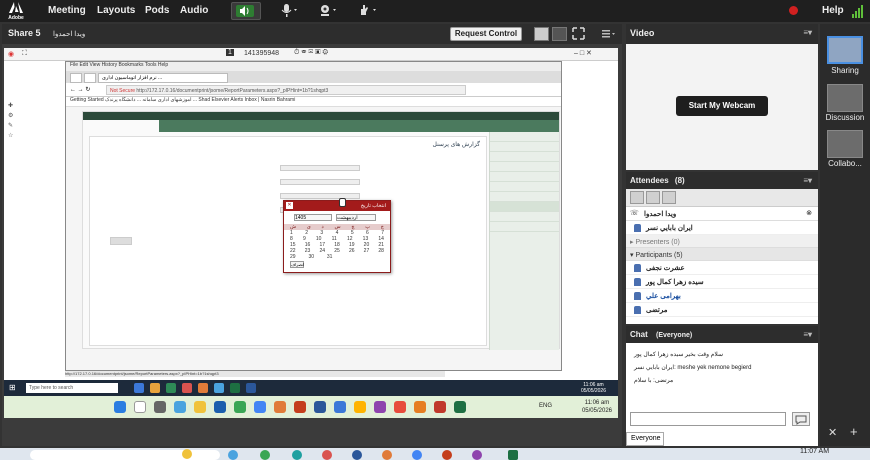 The height and width of the screenshot is (460, 870). What do you see at coordinates (289, 11) in the screenshot?
I see `microphone-button` at bounding box center [289, 11].